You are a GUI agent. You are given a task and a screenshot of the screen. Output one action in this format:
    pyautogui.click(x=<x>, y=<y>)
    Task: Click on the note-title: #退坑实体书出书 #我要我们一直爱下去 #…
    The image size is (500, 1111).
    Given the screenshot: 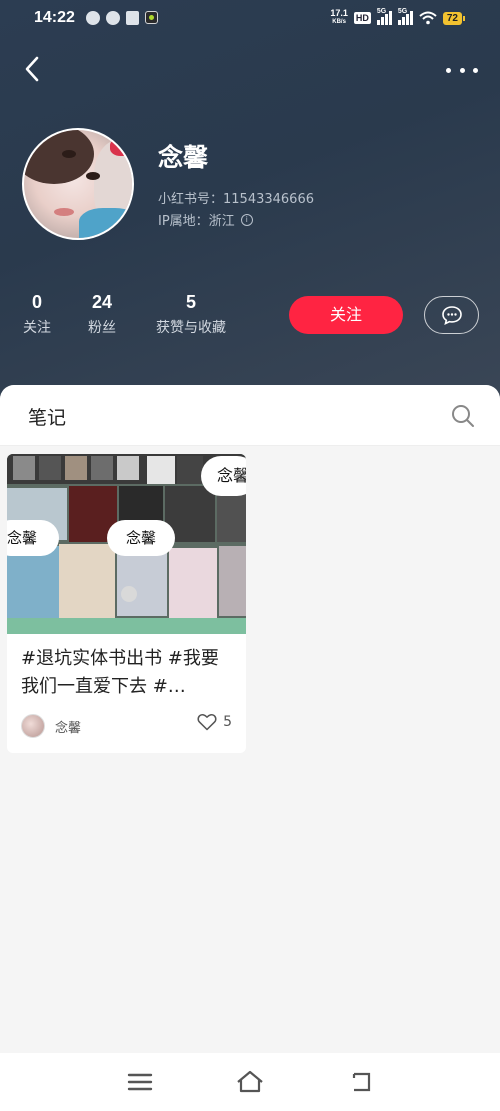 What is the action you would take?
    pyautogui.click(x=120, y=672)
    